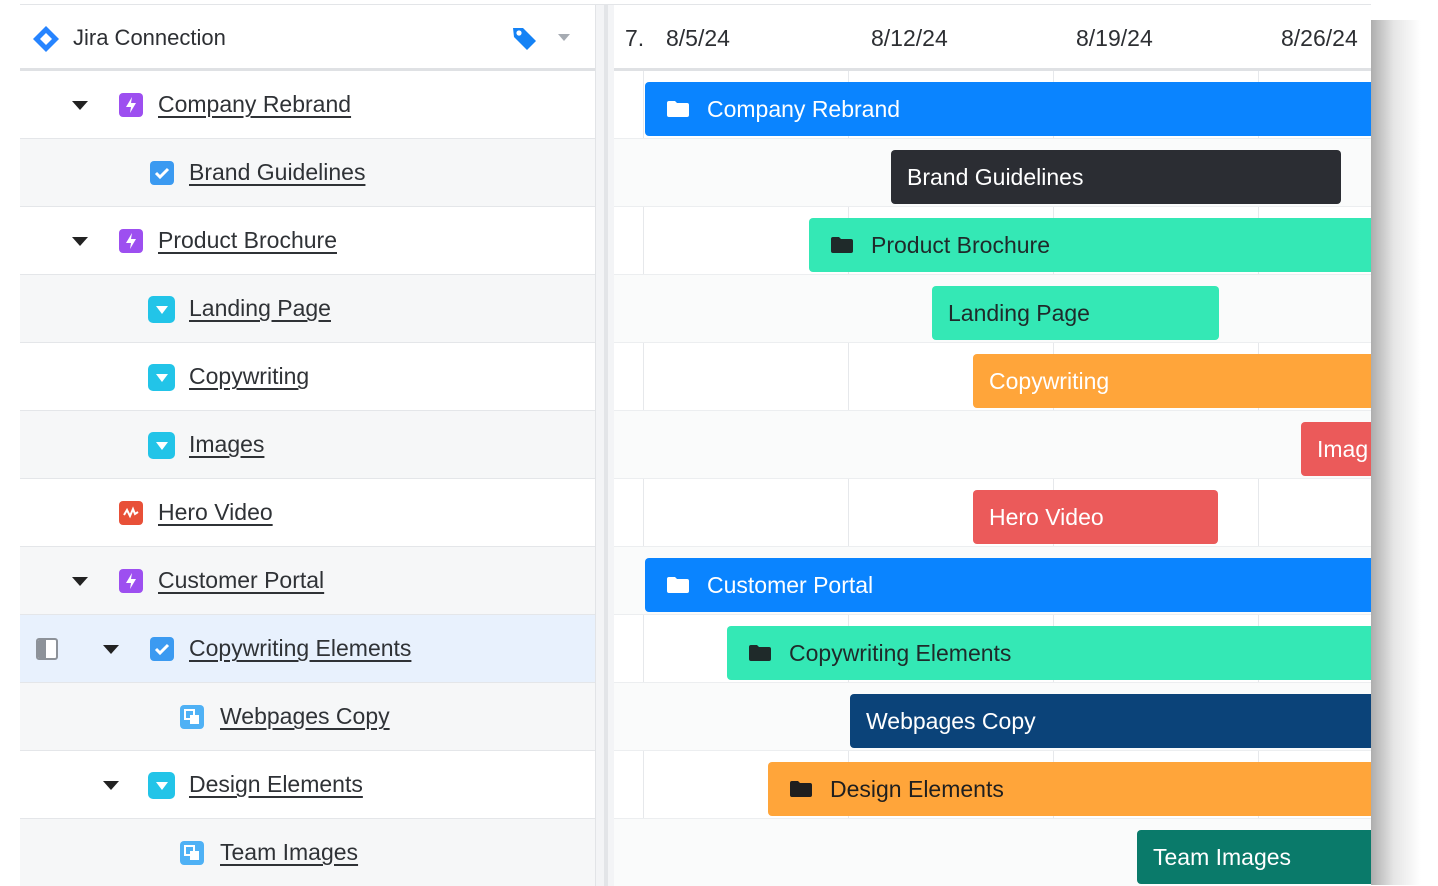 This screenshot has height=886, width=1438. I want to click on issue-link: Copywriting, so click(249, 376).